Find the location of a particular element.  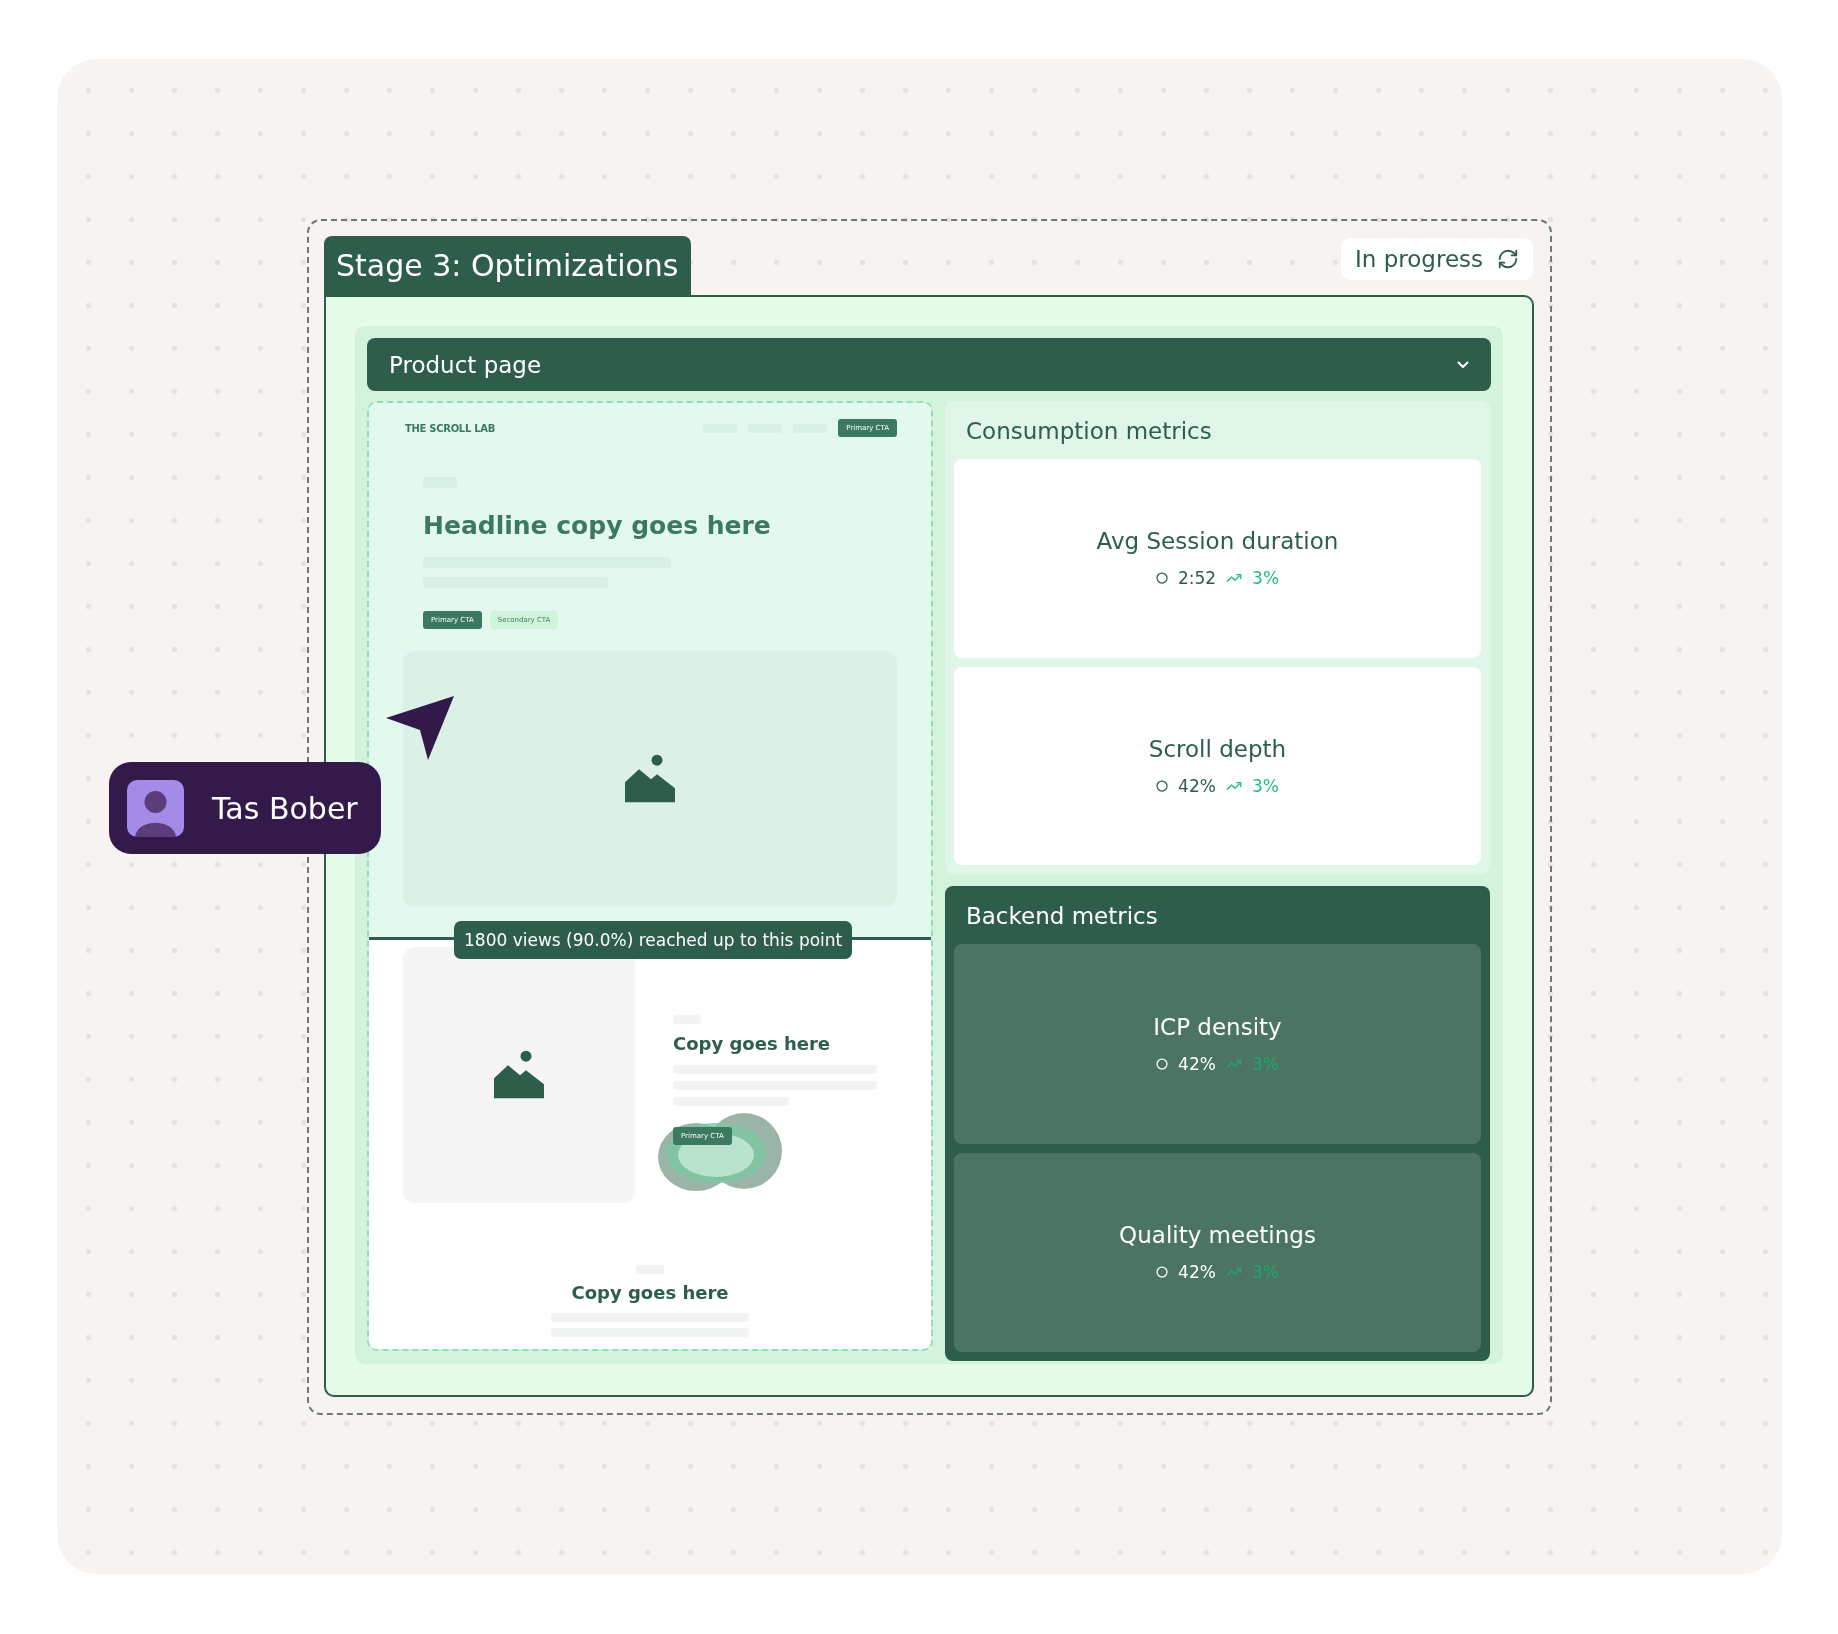

metric-name: ICP density is located at coordinates (1217, 1026).